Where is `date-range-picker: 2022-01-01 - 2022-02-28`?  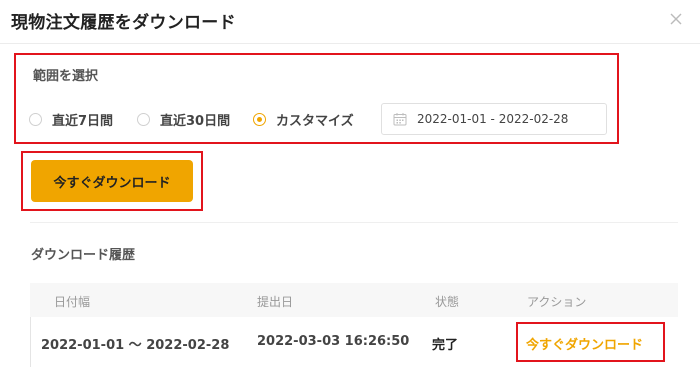 date-range-picker: 2022-01-01 - 2022-02-28 is located at coordinates (494, 119).